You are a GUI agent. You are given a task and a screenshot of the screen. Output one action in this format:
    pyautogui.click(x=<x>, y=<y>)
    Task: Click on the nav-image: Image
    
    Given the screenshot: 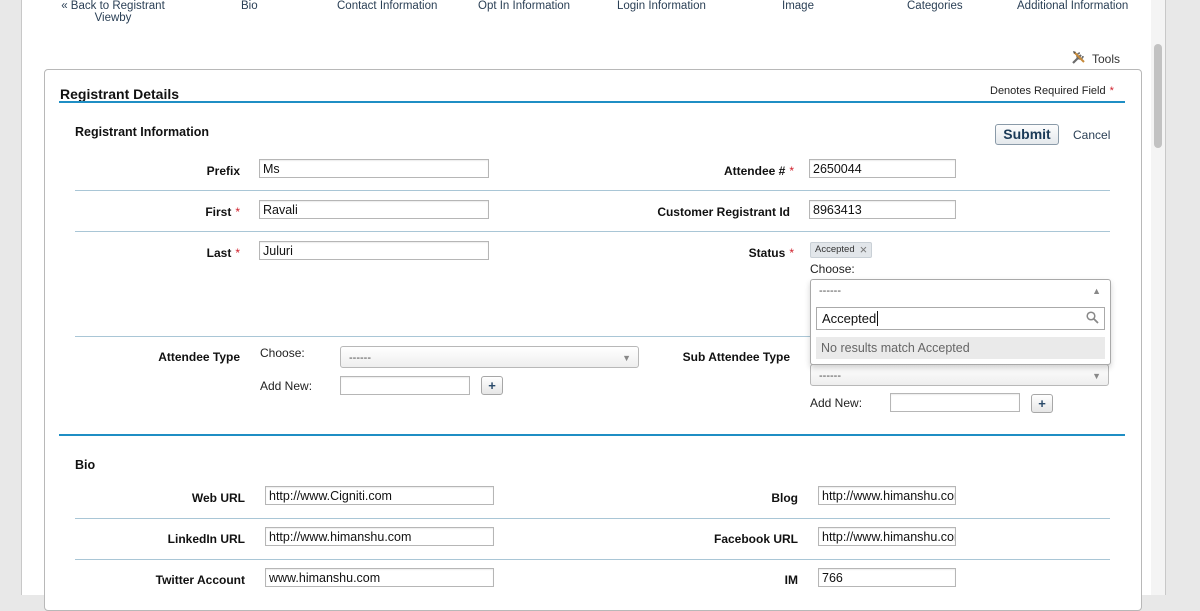 What is the action you would take?
    pyautogui.click(x=798, y=6)
    